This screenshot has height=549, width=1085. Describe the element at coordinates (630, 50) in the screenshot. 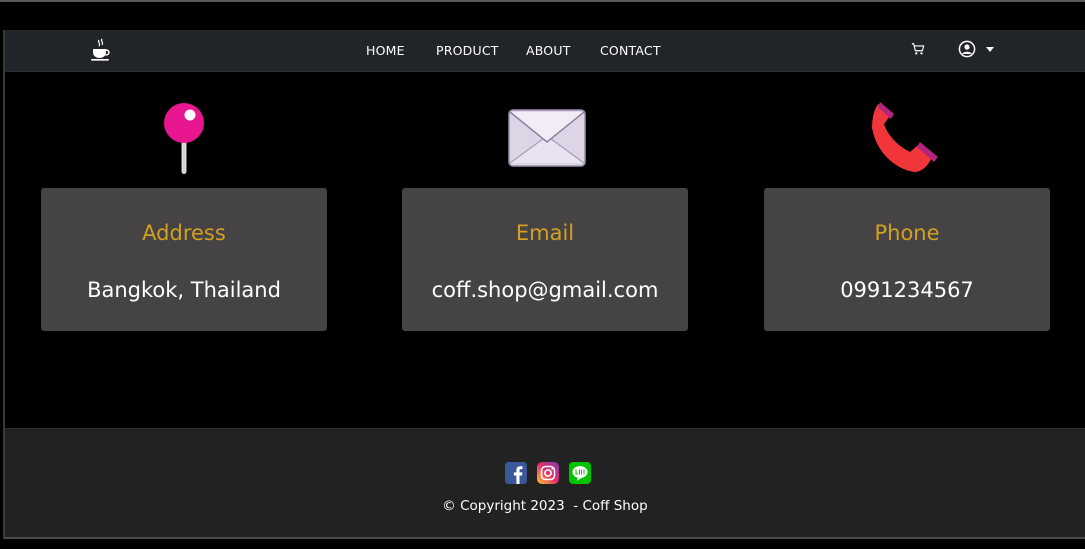

I see `nav-link-contact: CONTACT` at that location.